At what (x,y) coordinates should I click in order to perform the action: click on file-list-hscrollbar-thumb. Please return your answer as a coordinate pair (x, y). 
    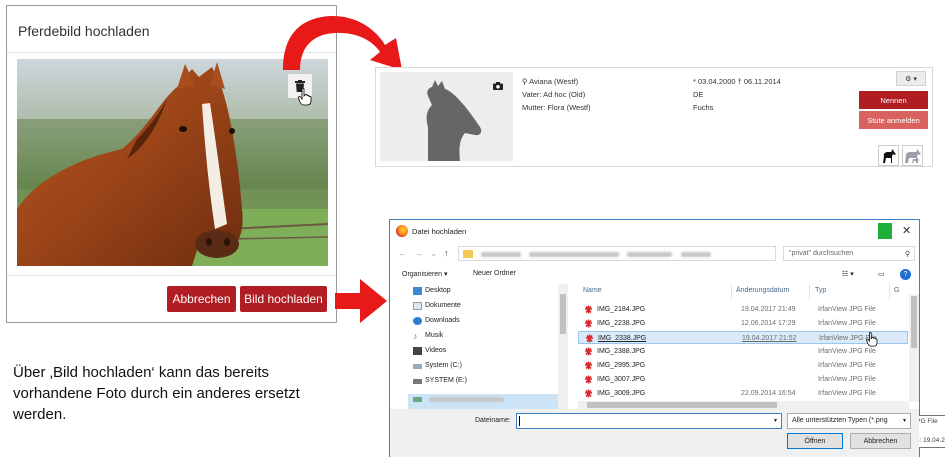
    Looking at the image, I should click on (682, 405).